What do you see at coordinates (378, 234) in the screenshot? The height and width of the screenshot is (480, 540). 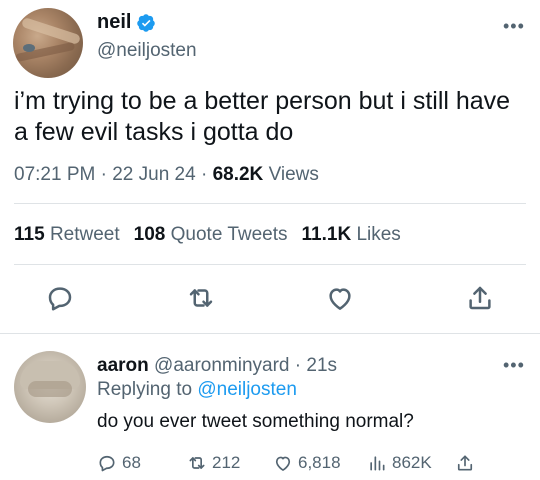 I see `likes-label: Likes` at bounding box center [378, 234].